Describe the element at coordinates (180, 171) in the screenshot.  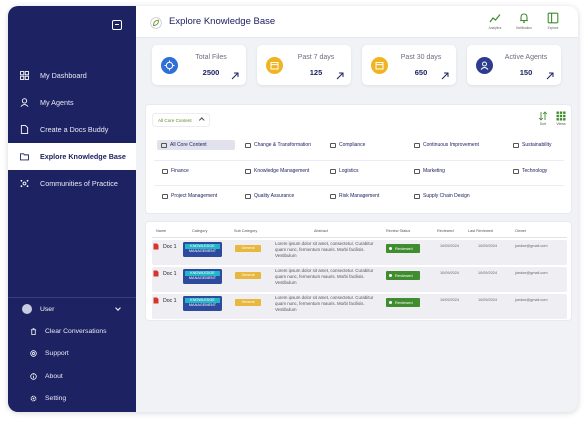
I see `category-label: Finance` at that location.